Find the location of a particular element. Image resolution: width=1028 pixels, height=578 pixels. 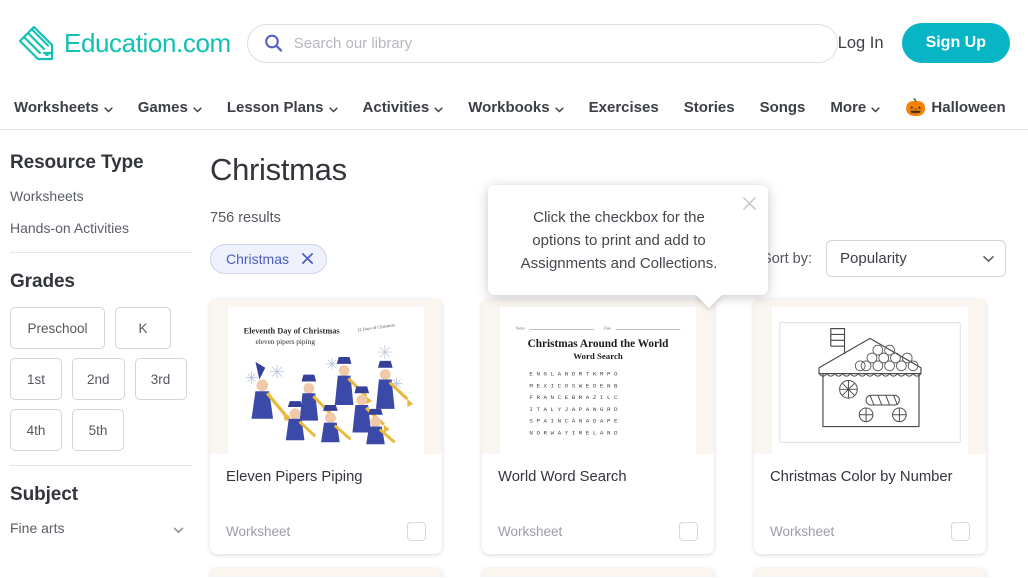

nav-item-songs: Songs is located at coordinates (790, 107).